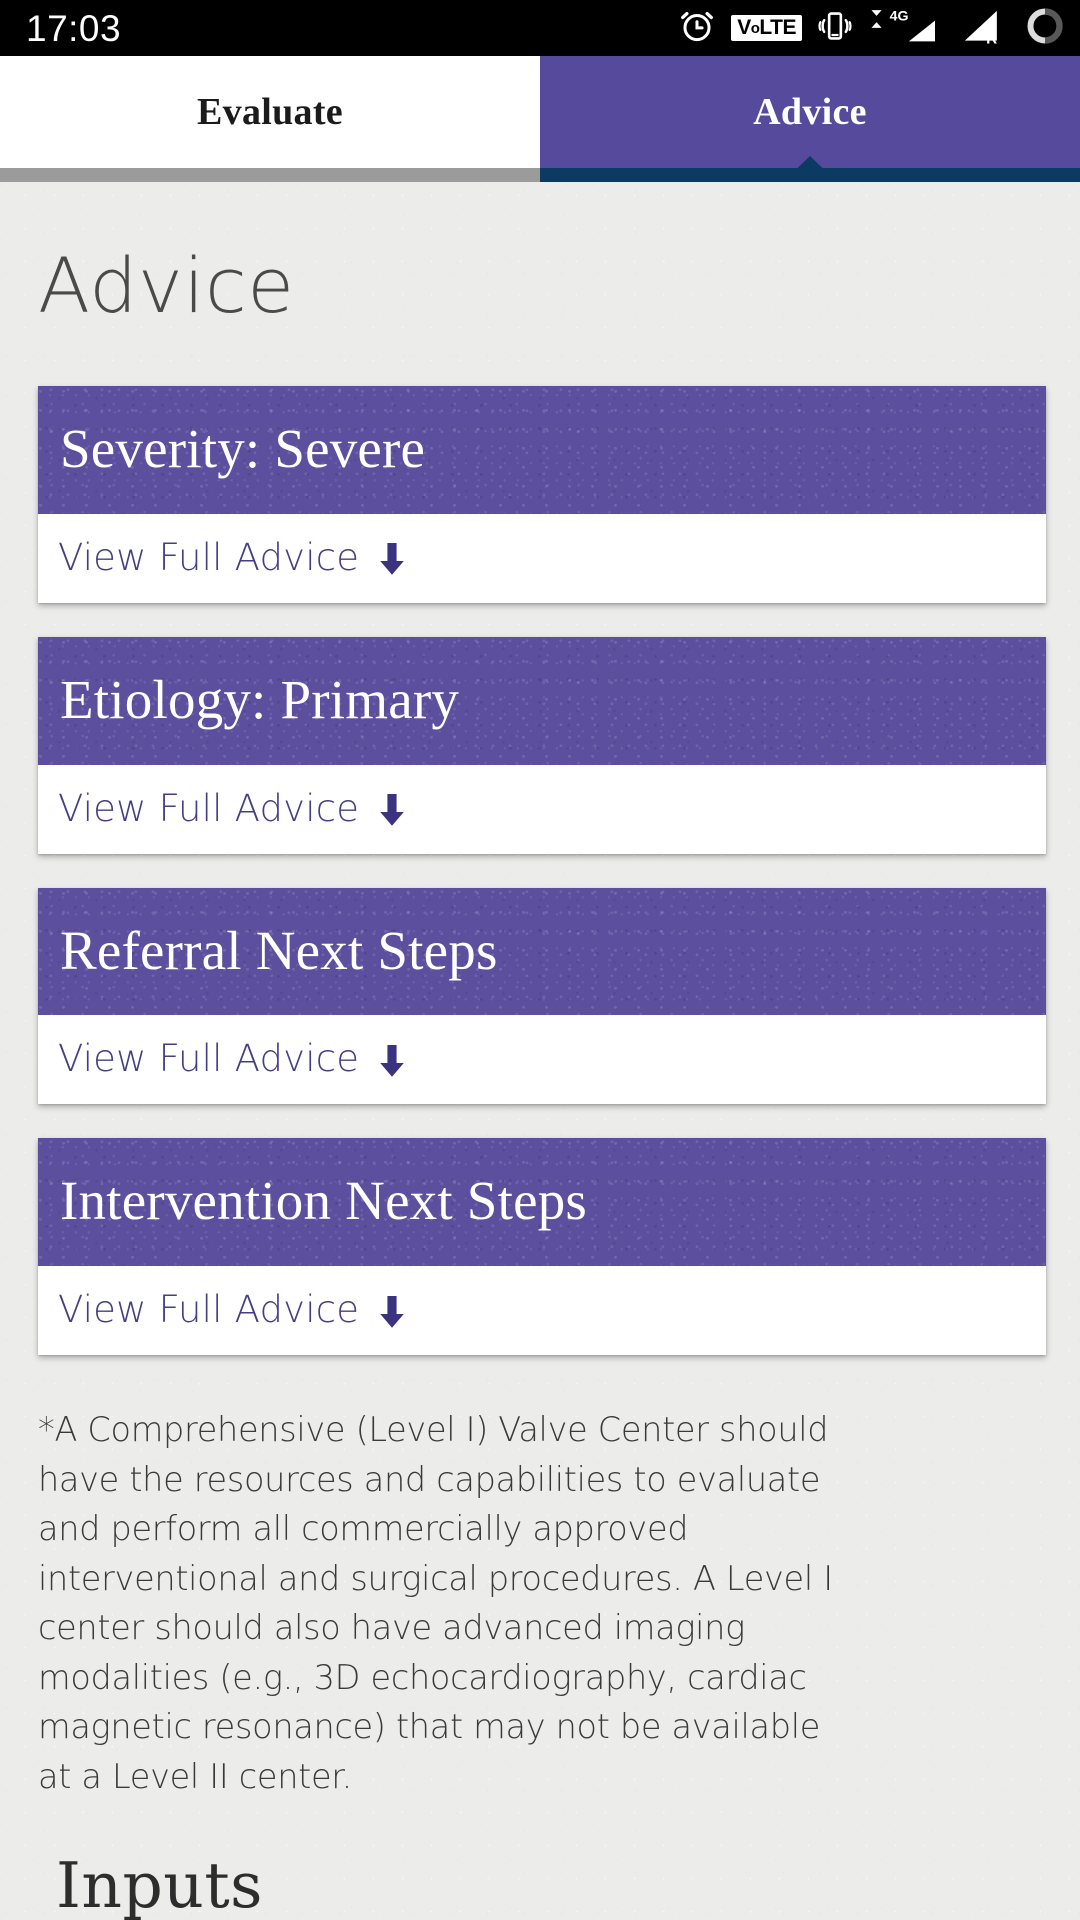  What do you see at coordinates (270, 175) in the screenshot?
I see `tab-indicator-evaluate` at bounding box center [270, 175].